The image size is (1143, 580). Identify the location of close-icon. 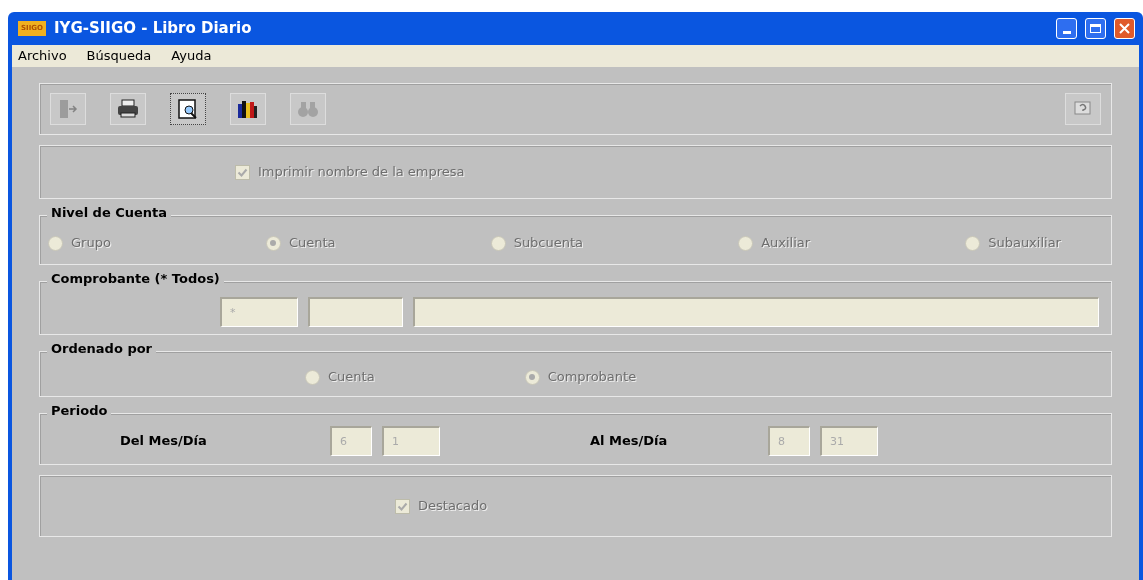
(1124, 28).